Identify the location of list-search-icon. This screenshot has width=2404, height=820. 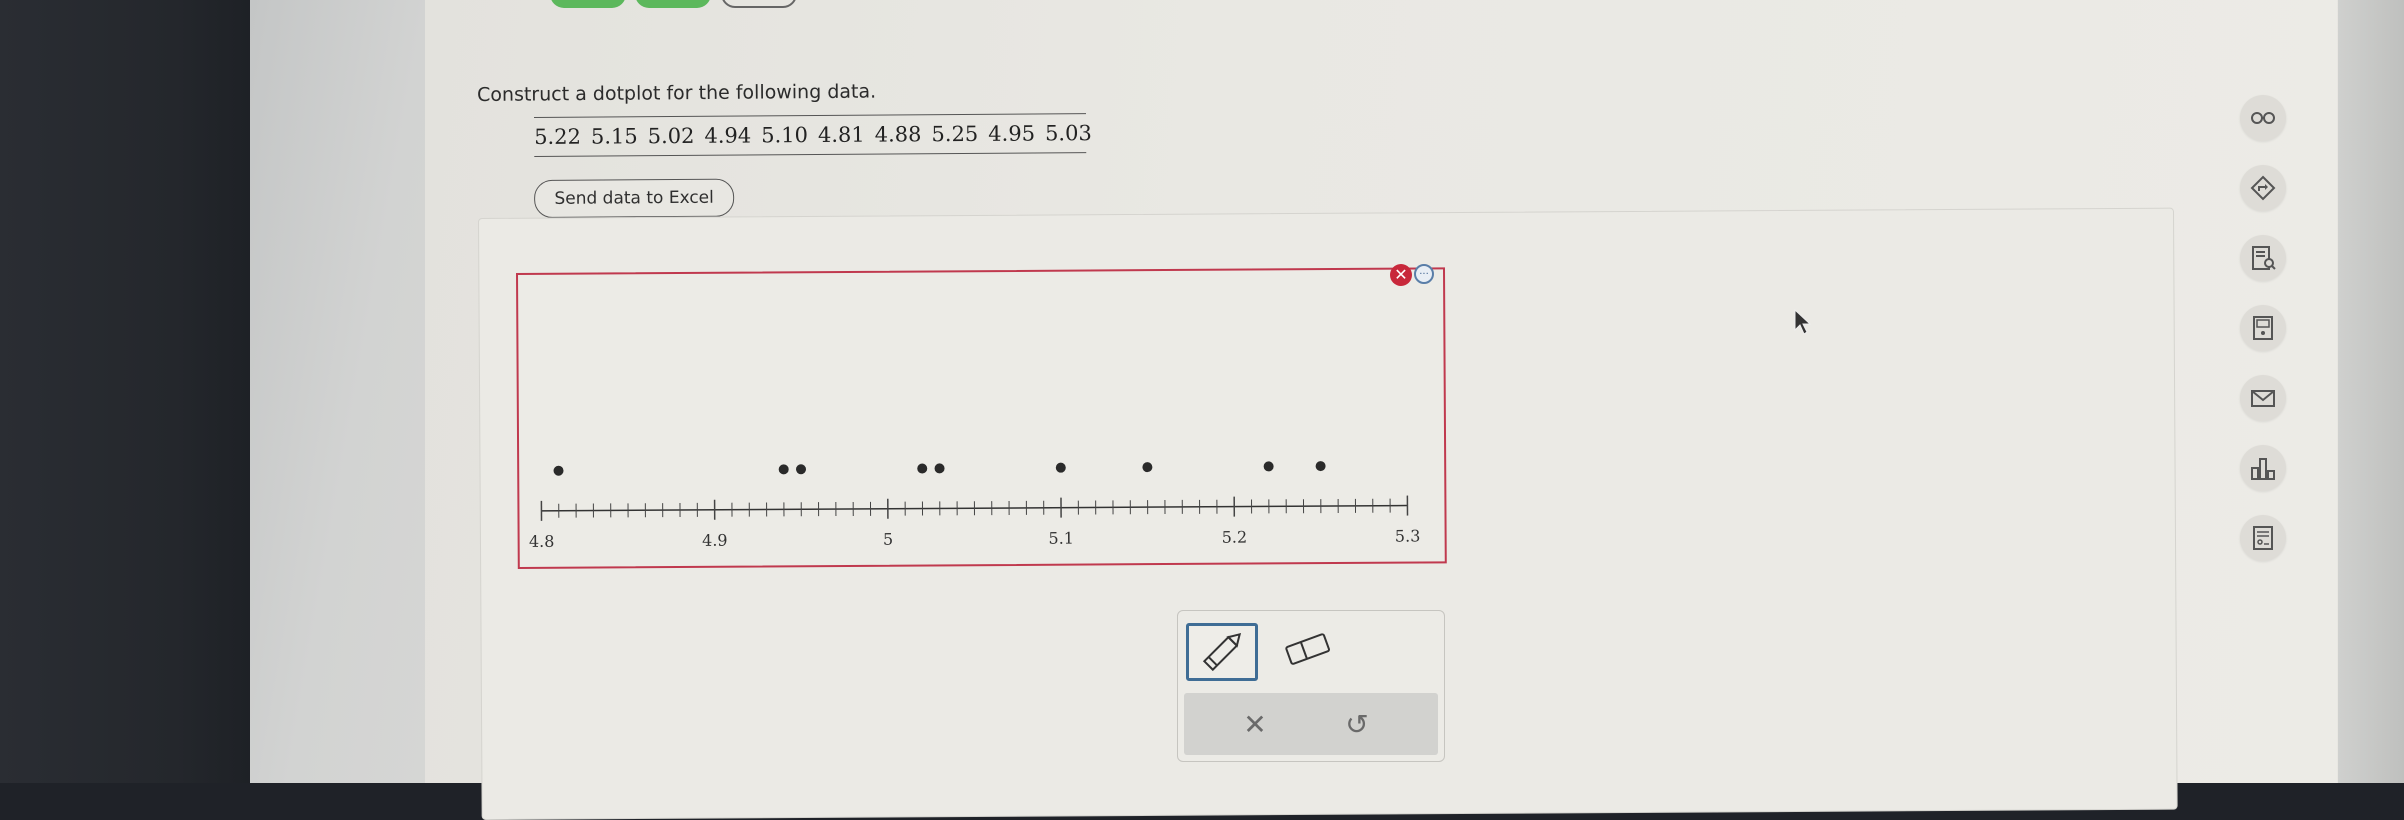
(2263, 258).